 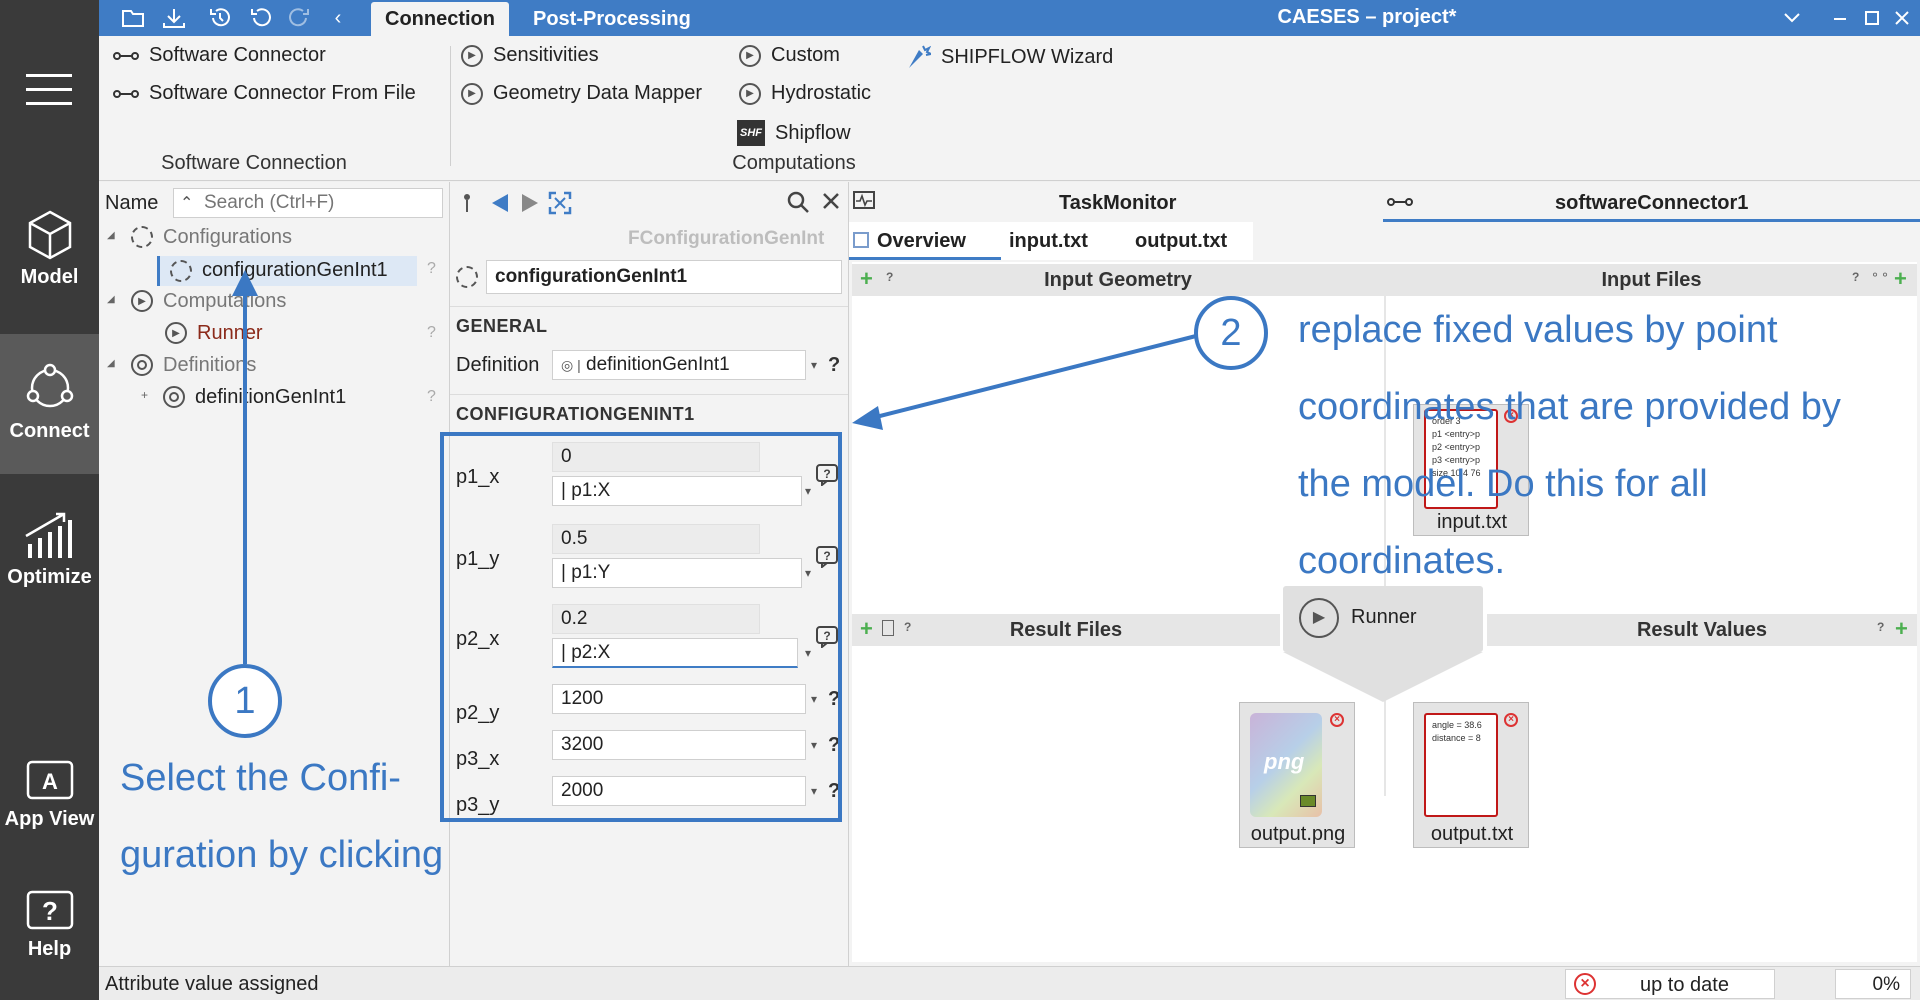 What do you see at coordinates (319, 203) in the screenshot?
I see `search-input` at bounding box center [319, 203].